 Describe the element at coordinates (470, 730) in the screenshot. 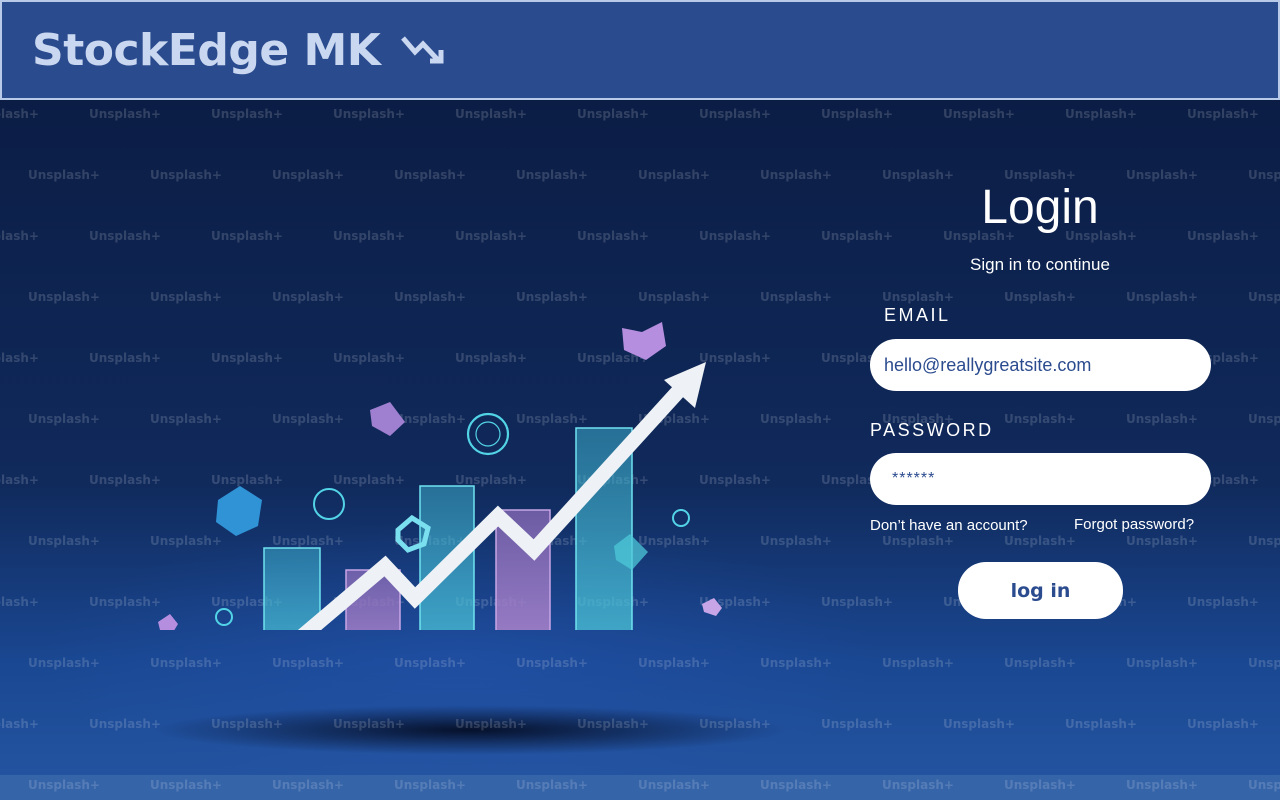

I see `hero-shadow` at that location.